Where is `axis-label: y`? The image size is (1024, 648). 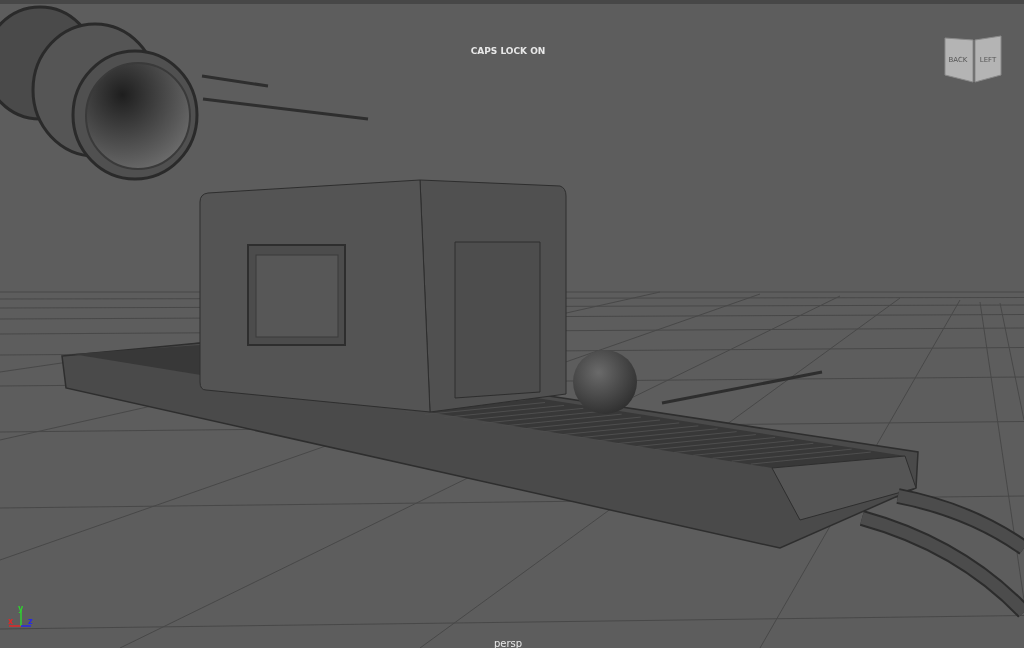 axis-label: y is located at coordinates (21, 608).